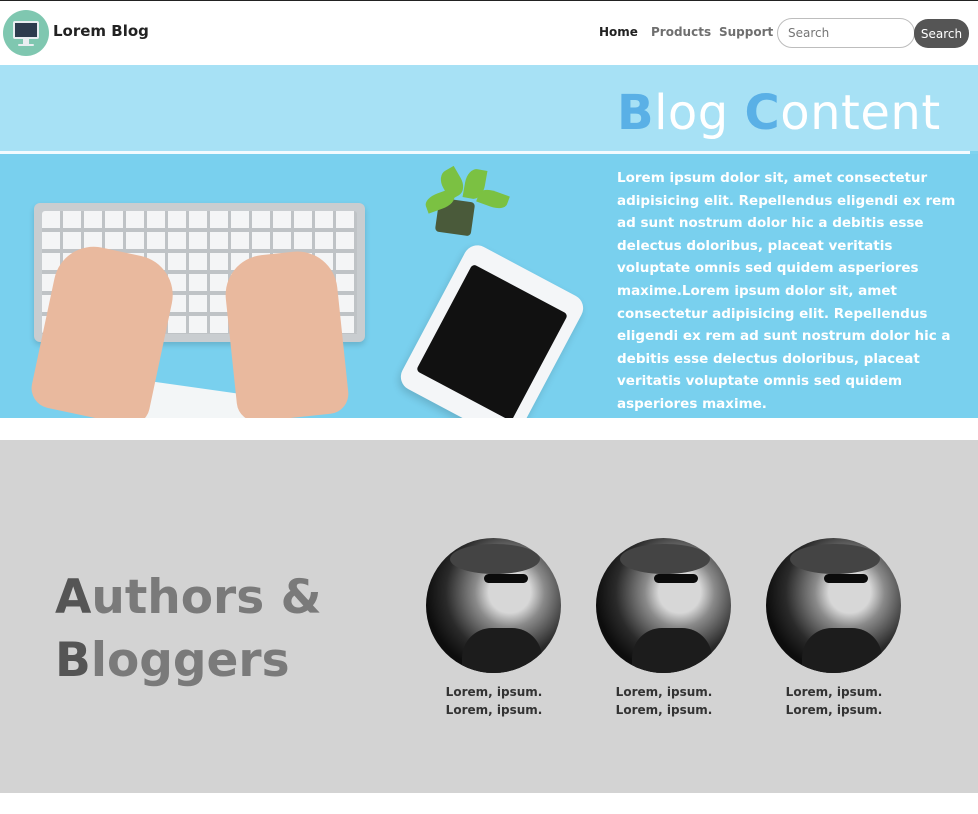  I want to click on hero-title: Blog Content, so click(779, 113).